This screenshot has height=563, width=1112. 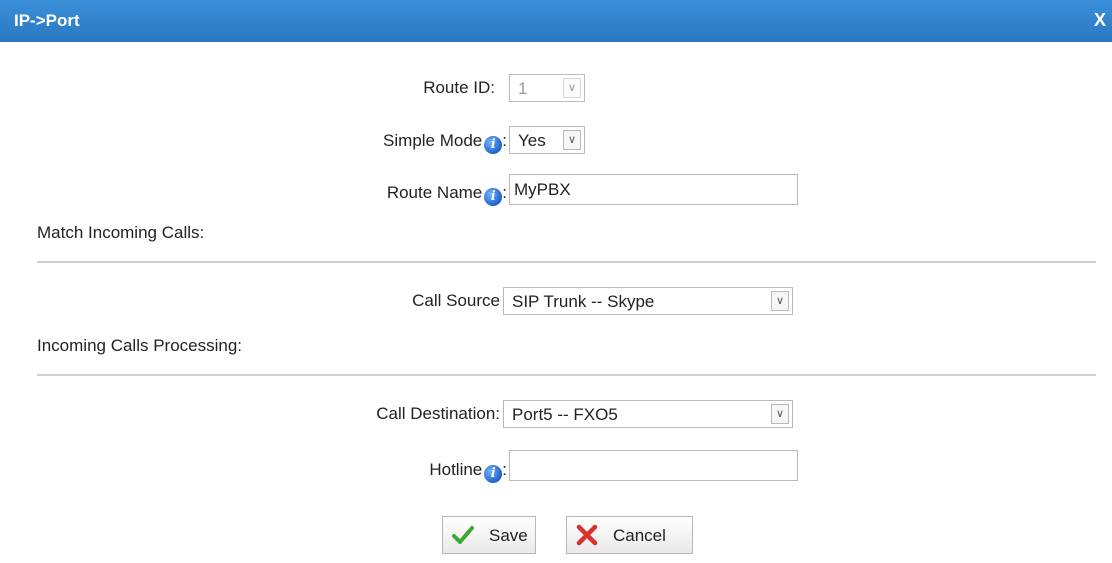 What do you see at coordinates (653, 189) in the screenshot?
I see `route-name-input` at bounding box center [653, 189].